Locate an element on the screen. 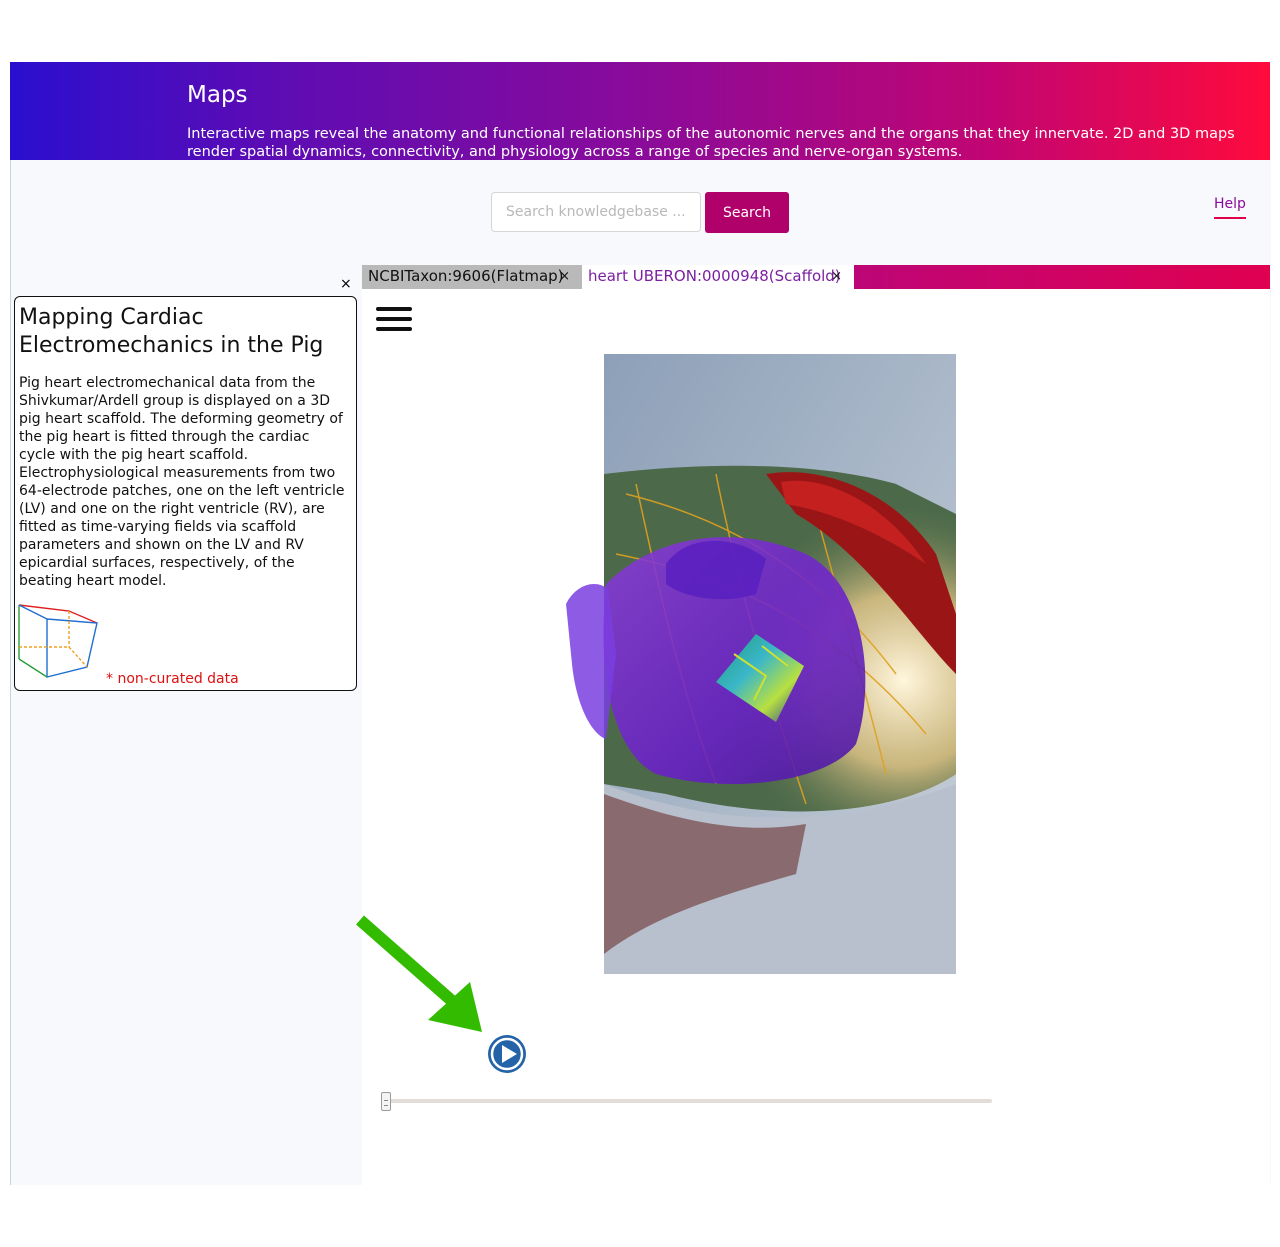 The width and height of the screenshot is (1280, 1247). annotation-arrow-icon is located at coordinates (419, 973).